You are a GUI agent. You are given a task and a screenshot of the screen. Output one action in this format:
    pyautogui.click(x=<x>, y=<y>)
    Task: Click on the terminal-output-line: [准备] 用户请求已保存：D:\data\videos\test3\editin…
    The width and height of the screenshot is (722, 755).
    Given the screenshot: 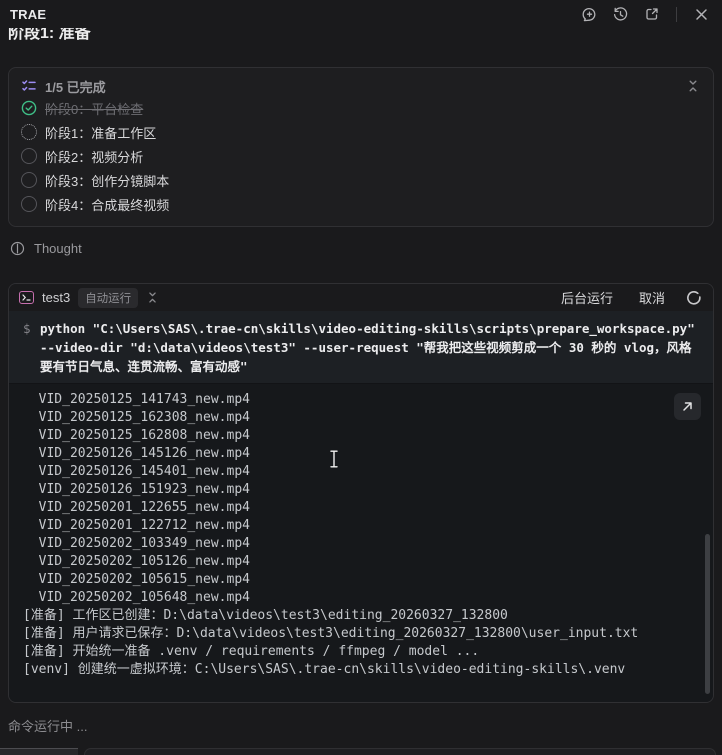 What is the action you would take?
    pyautogui.click(x=331, y=633)
    